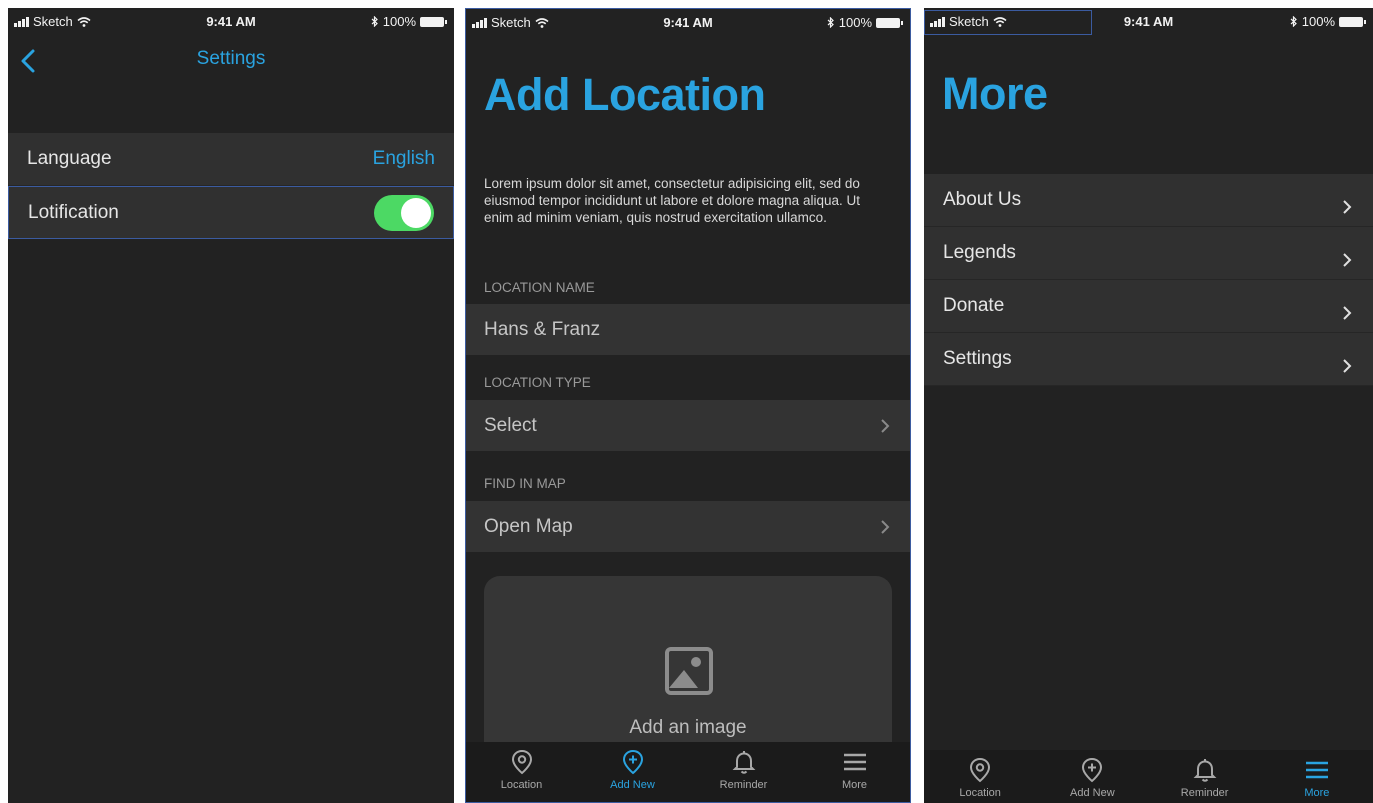 The image size is (1373, 803). I want to click on location-name-value: Hans & Franz, so click(542, 329).